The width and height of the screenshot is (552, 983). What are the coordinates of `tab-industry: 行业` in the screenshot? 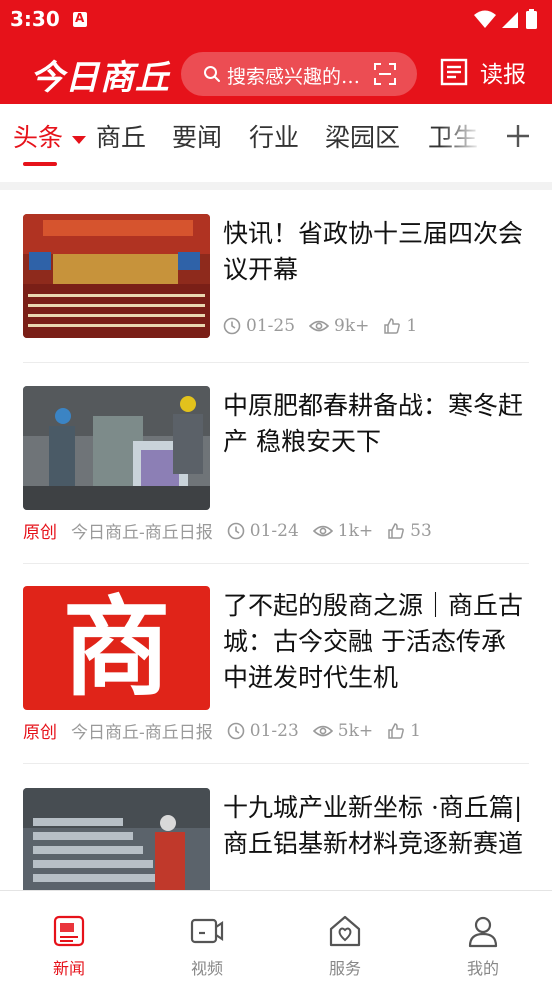 It's located at (274, 136).